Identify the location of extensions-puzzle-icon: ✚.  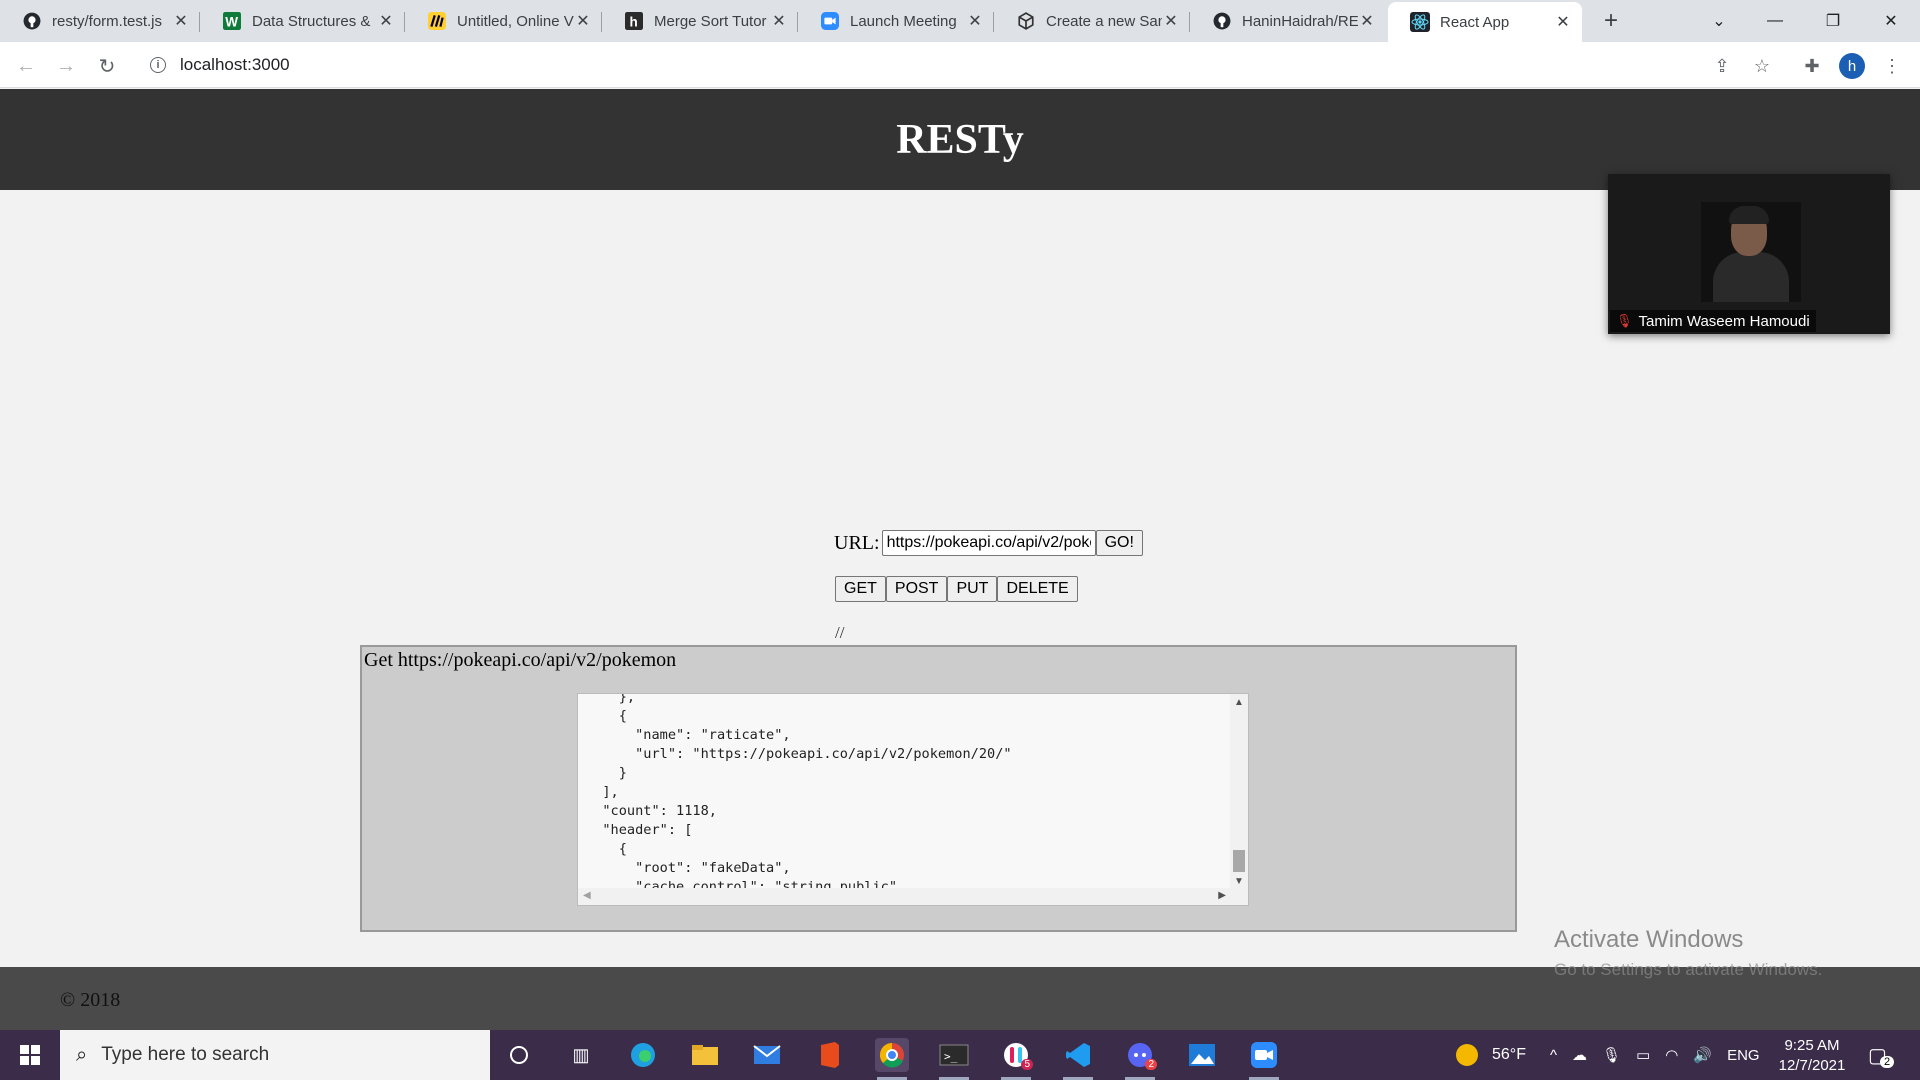
(1812, 66).